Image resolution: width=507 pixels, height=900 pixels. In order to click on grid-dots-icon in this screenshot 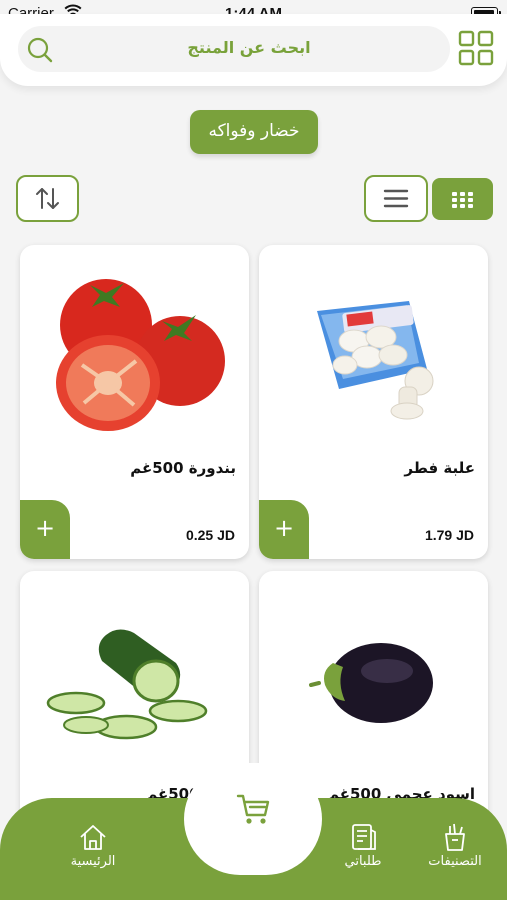, I will do `click(462, 200)`.